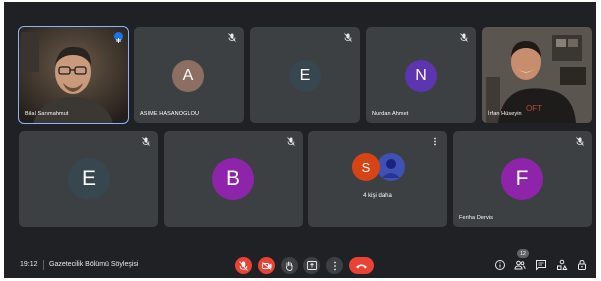 The image size is (601, 281). I want to click on participant-avatar: B, so click(233, 179).